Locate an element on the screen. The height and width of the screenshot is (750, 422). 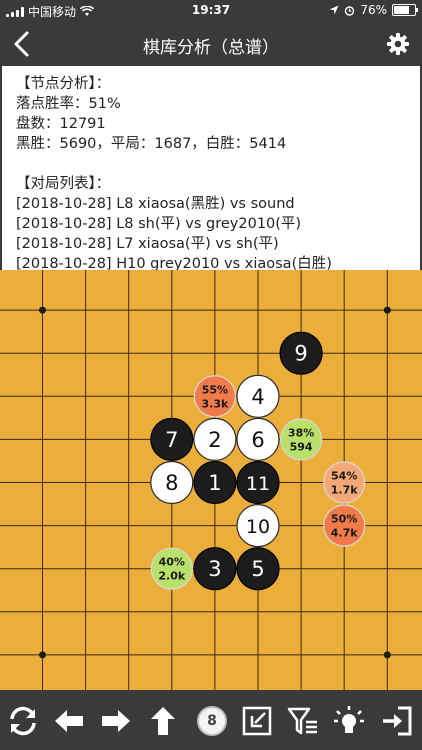
stone-move-number: 9 is located at coordinates (300, 354).